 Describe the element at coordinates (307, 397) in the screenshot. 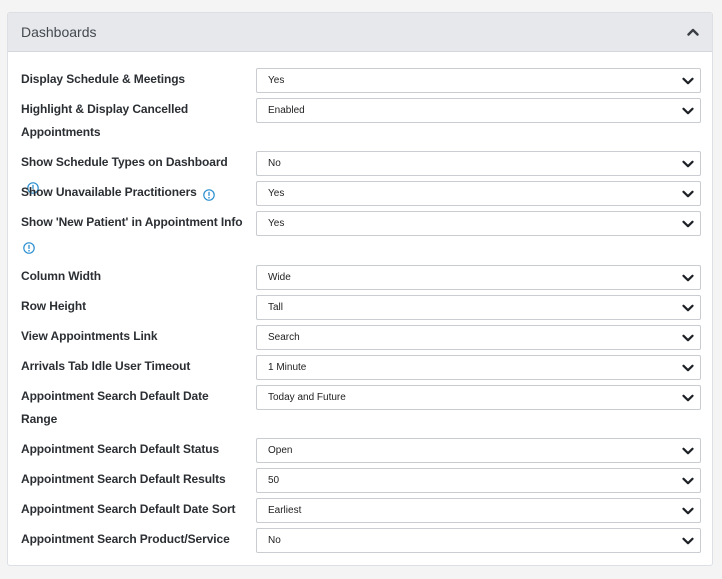

I see `select-value: Today and Future` at that location.